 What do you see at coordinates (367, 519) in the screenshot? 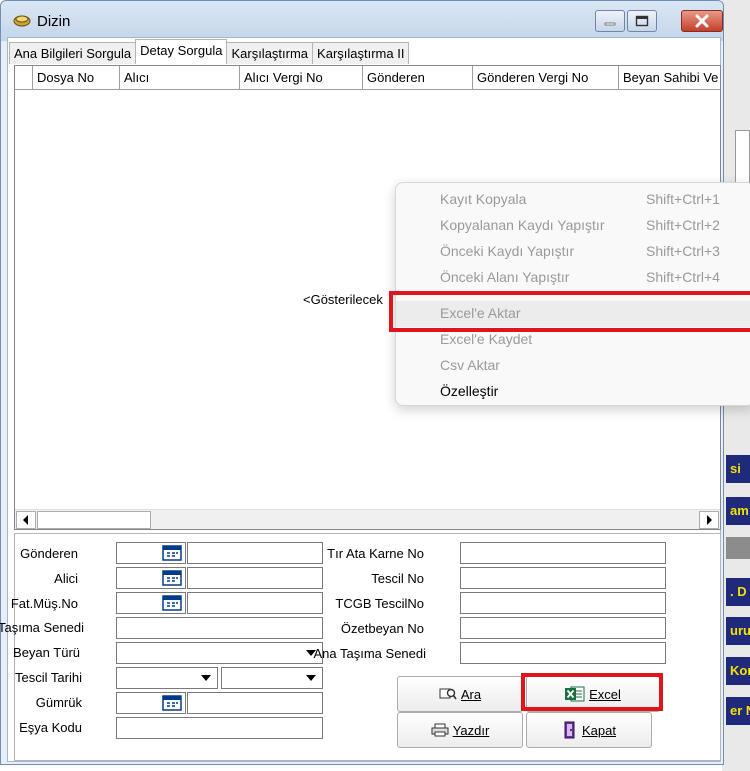
I see `horizontal-scrollbar` at bounding box center [367, 519].